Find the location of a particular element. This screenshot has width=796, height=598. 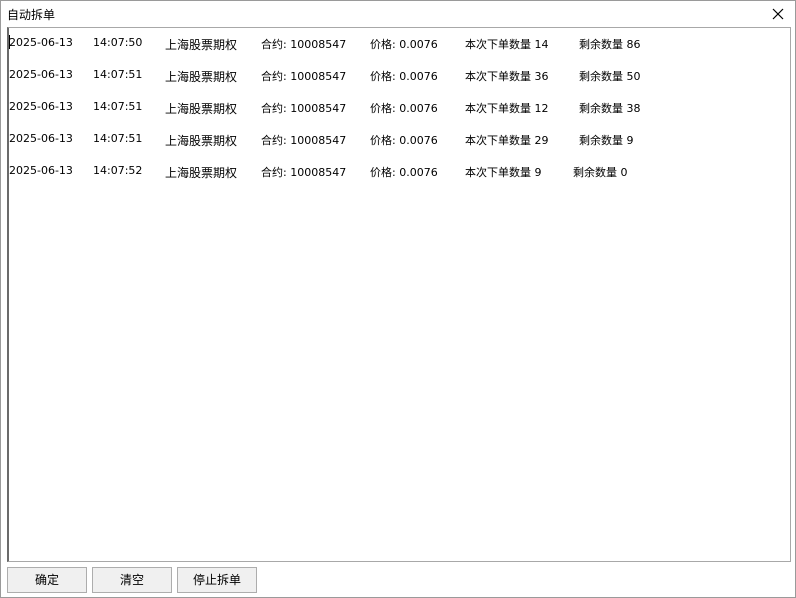

log-order-qty: 本次下单数量 29 is located at coordinates (507, 140).